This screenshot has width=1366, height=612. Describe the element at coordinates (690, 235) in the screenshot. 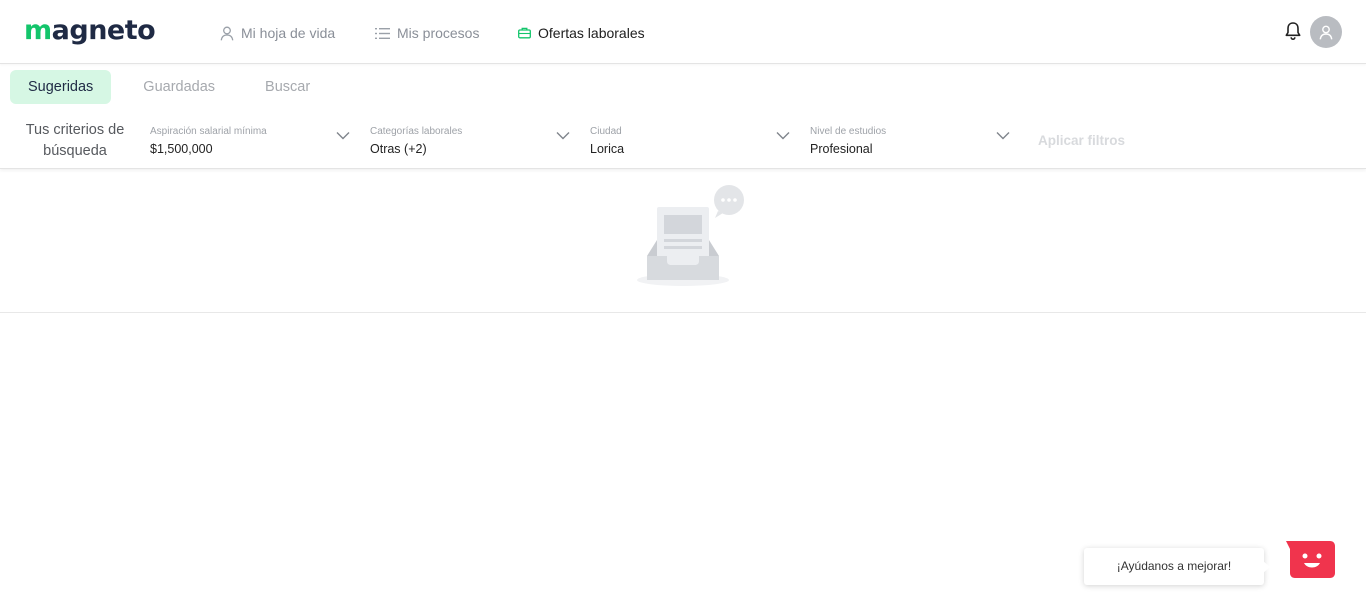

I see `empty-inbox-icon` at that location.